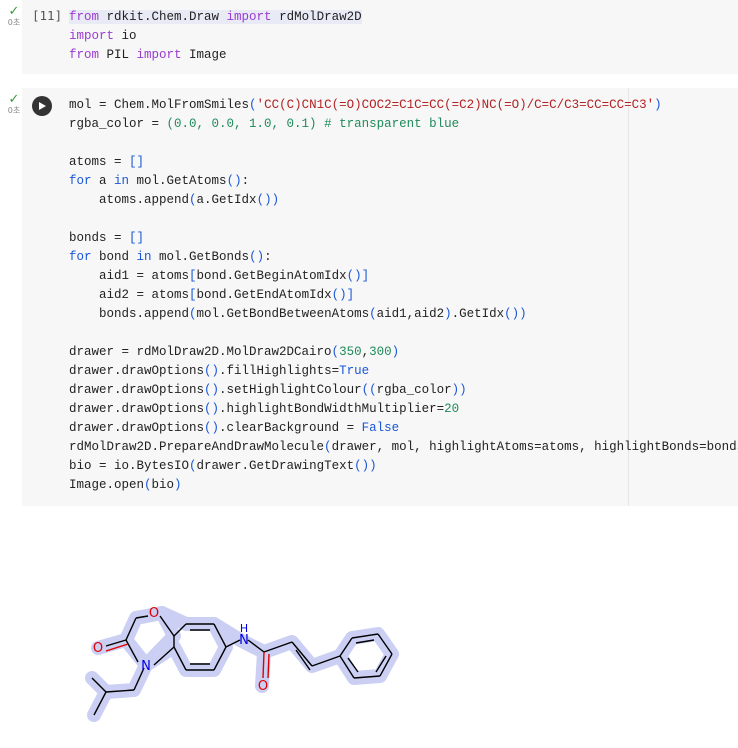  I want to click on play-icon, so click(42, 106).